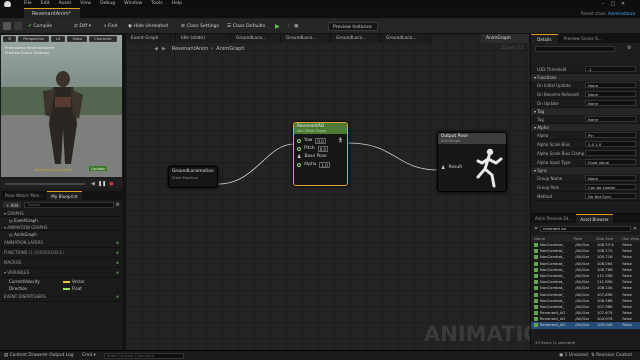  I want to click on variable-row: Direction Float, so click(61, 288).